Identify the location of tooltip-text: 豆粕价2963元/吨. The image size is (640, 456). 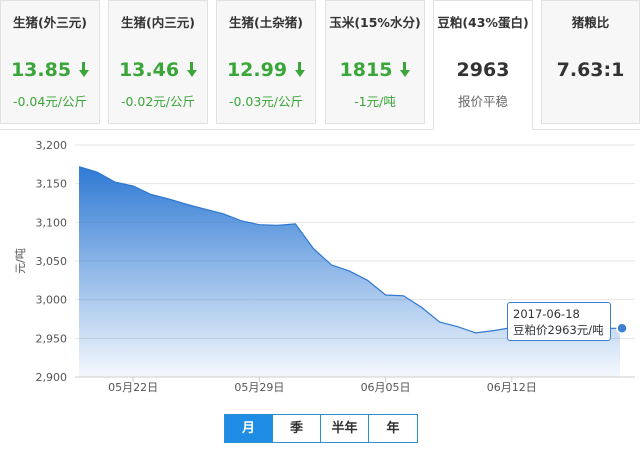
(558, 330).